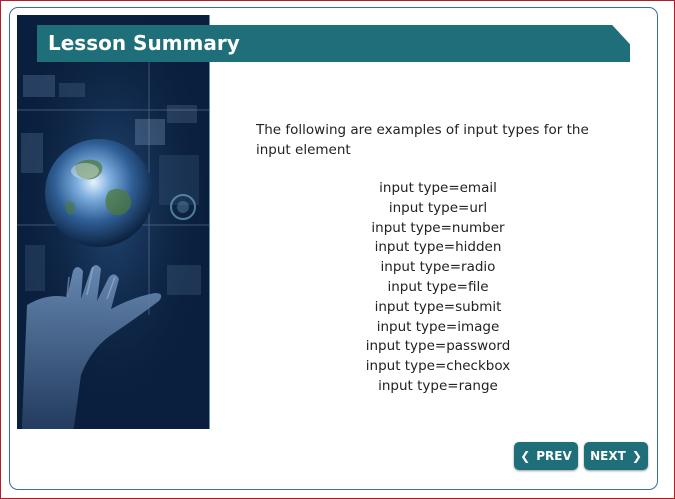 This screenshot has width=675, height=499. What do you see at coordinates (438, 366) in the screenshot?
I see `list-item: input type=checkbox` at bounding box center [438, 366].